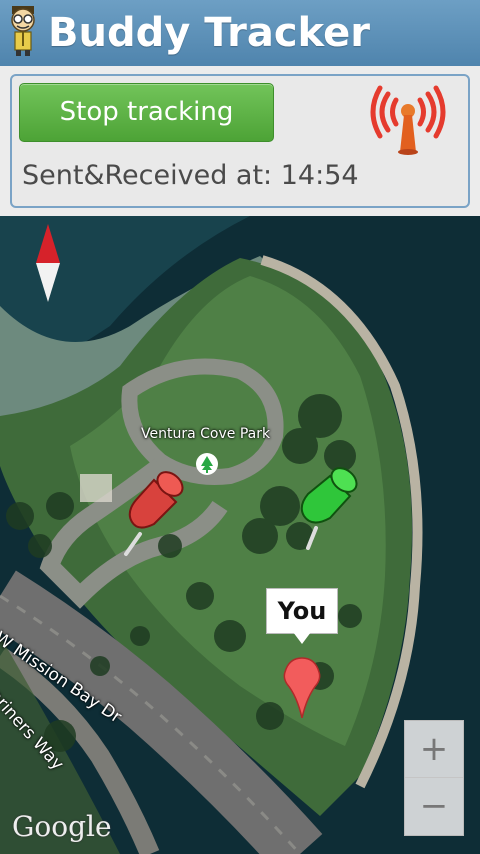 The width and height of the screenshot is (480, 854). What do you see at coordinates (209, 33) in the screenshot?
I see `app-title: Buddy Tracker` at bounding box center [209, 33].